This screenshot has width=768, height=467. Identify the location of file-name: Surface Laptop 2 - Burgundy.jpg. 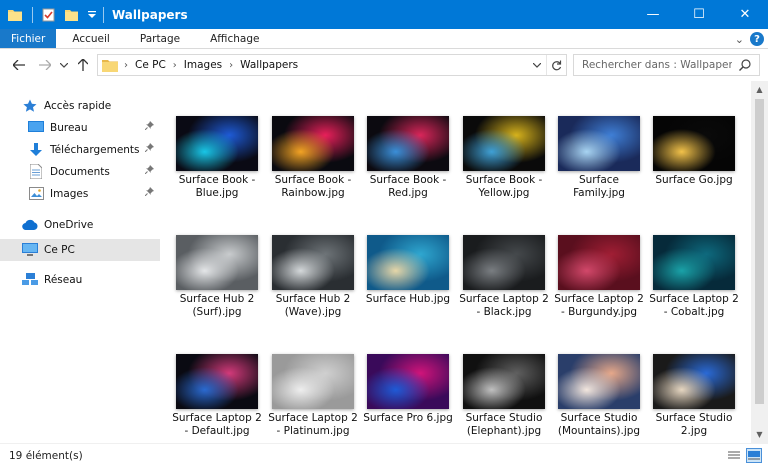
(599, 305).